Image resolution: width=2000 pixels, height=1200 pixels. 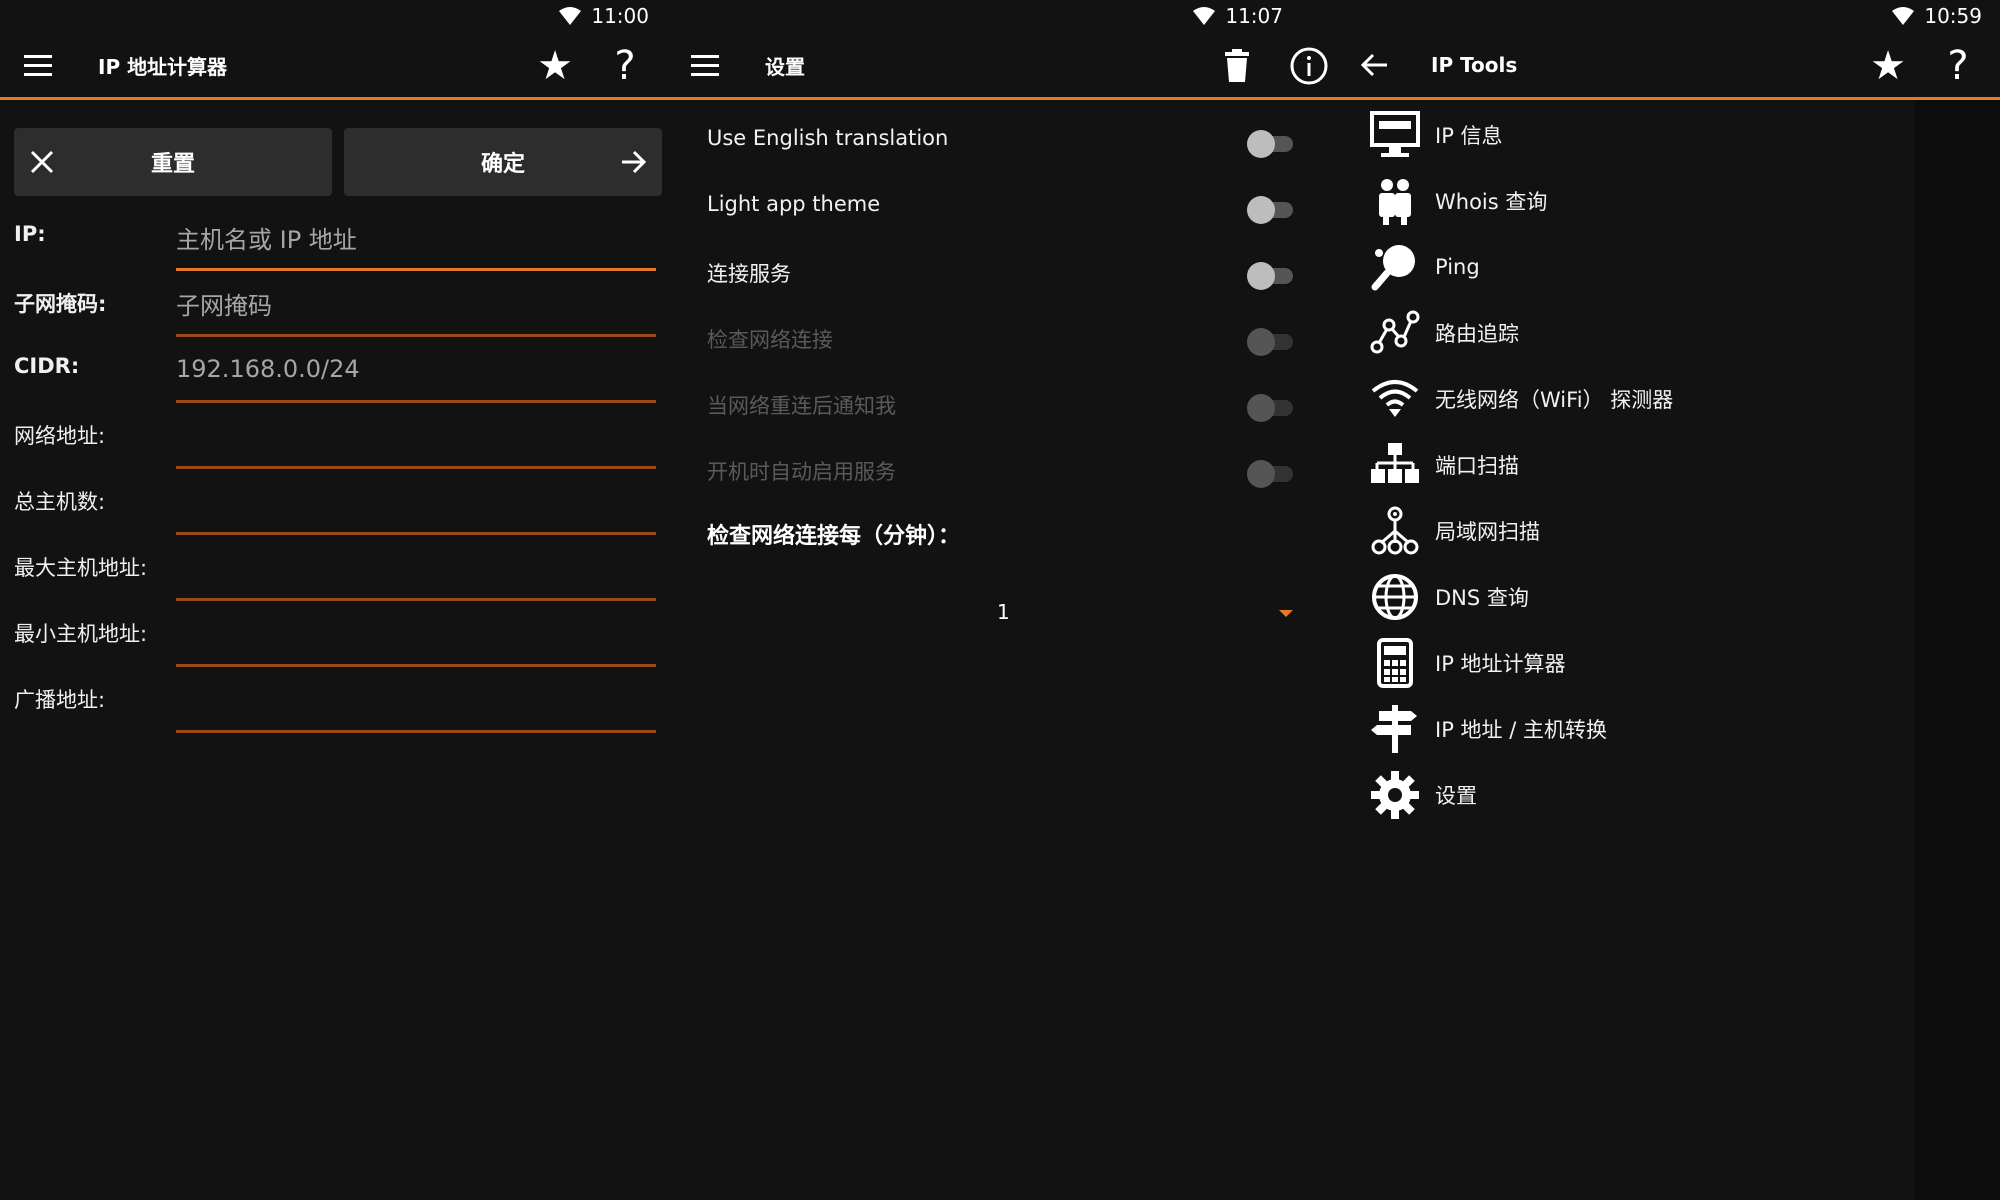 What do you see at coordinates (1237, 66) in the screenshot?
I see `trash-icon` at bounding box center [1237, 66].